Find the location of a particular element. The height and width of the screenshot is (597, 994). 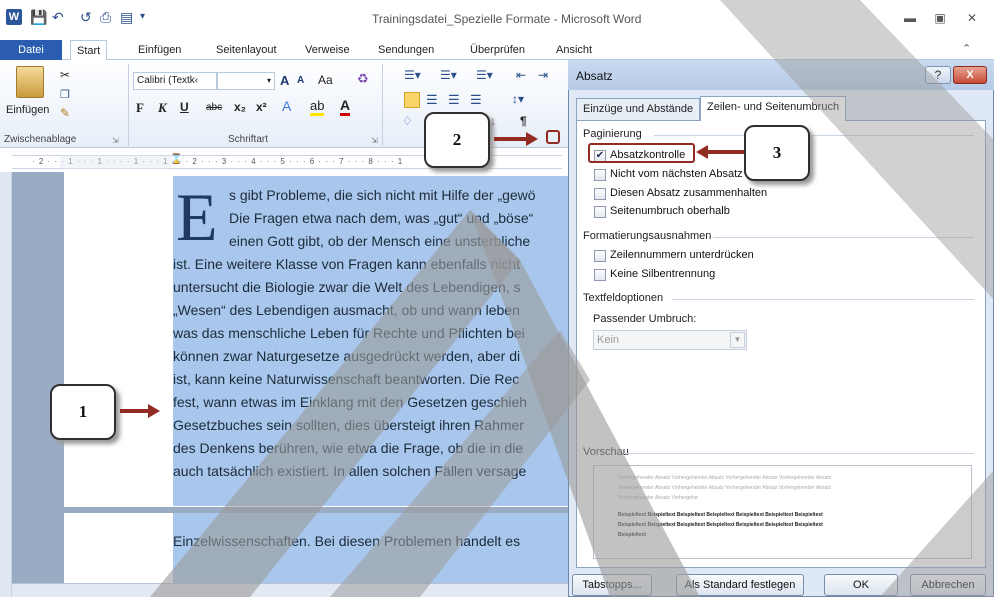

drop-cap: E is located at coordinates (197, 217).